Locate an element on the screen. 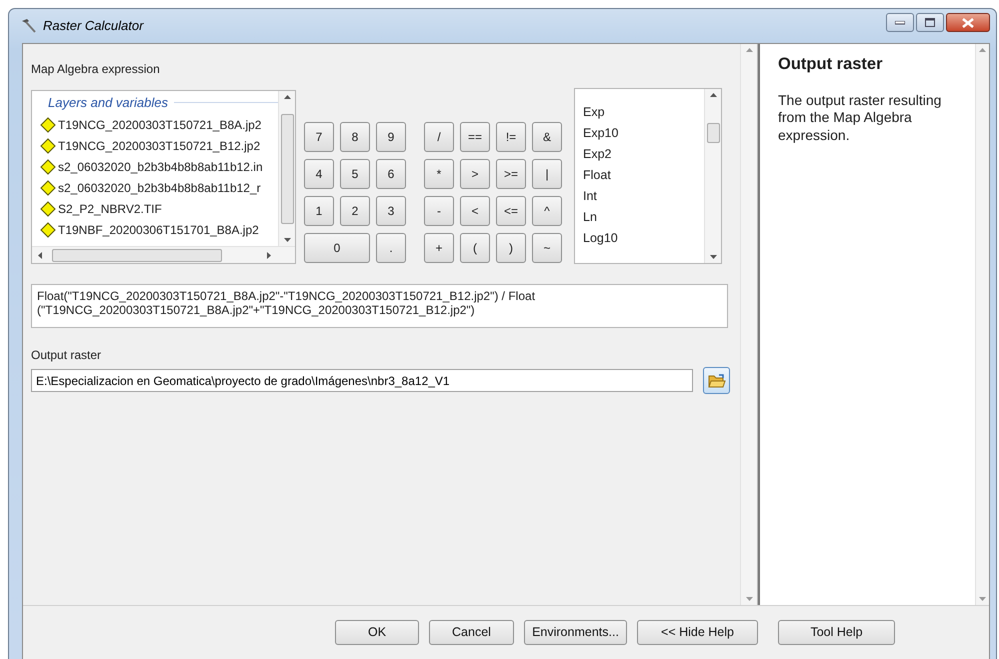 The height and width of the screenshot is (659, 999). layer-item: s2_06032020_b2b3b4b8b8ab11b12_r is located at coordinates (159, 188).